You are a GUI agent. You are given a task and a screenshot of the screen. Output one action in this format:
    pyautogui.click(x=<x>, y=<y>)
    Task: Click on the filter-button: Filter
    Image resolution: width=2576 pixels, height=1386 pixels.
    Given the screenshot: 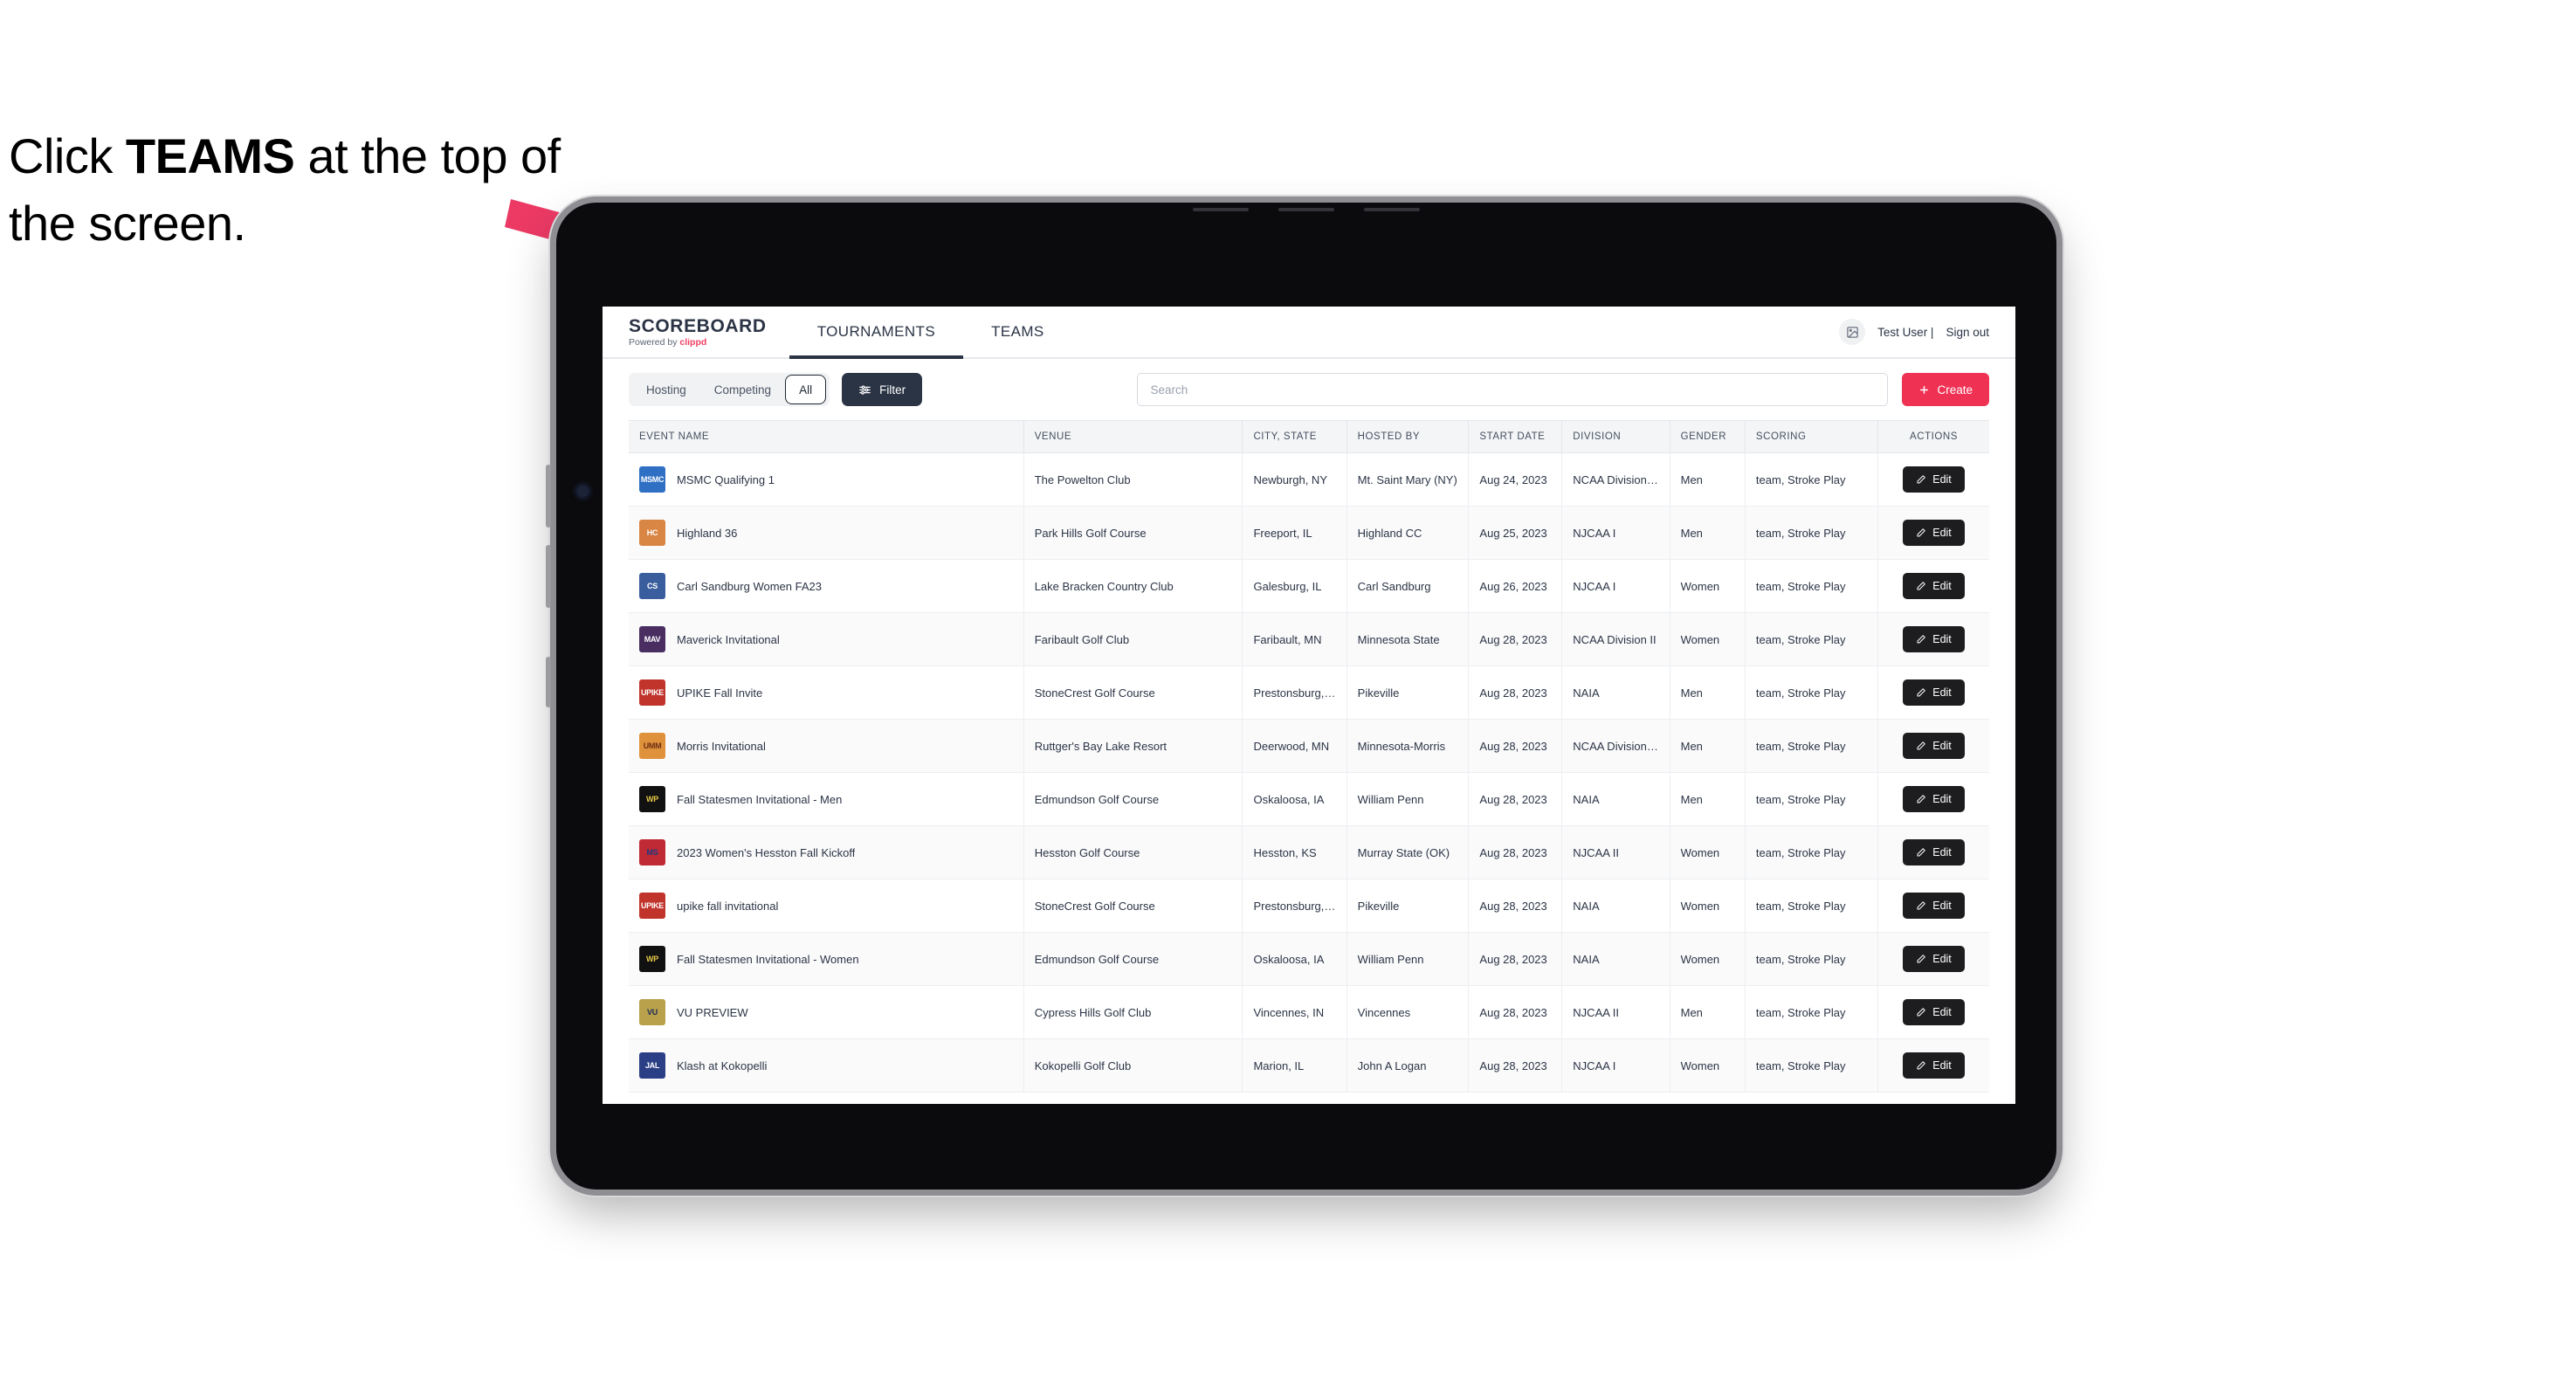 What is the action you would take?
    pyautogui.click(x=882, y=390)
    